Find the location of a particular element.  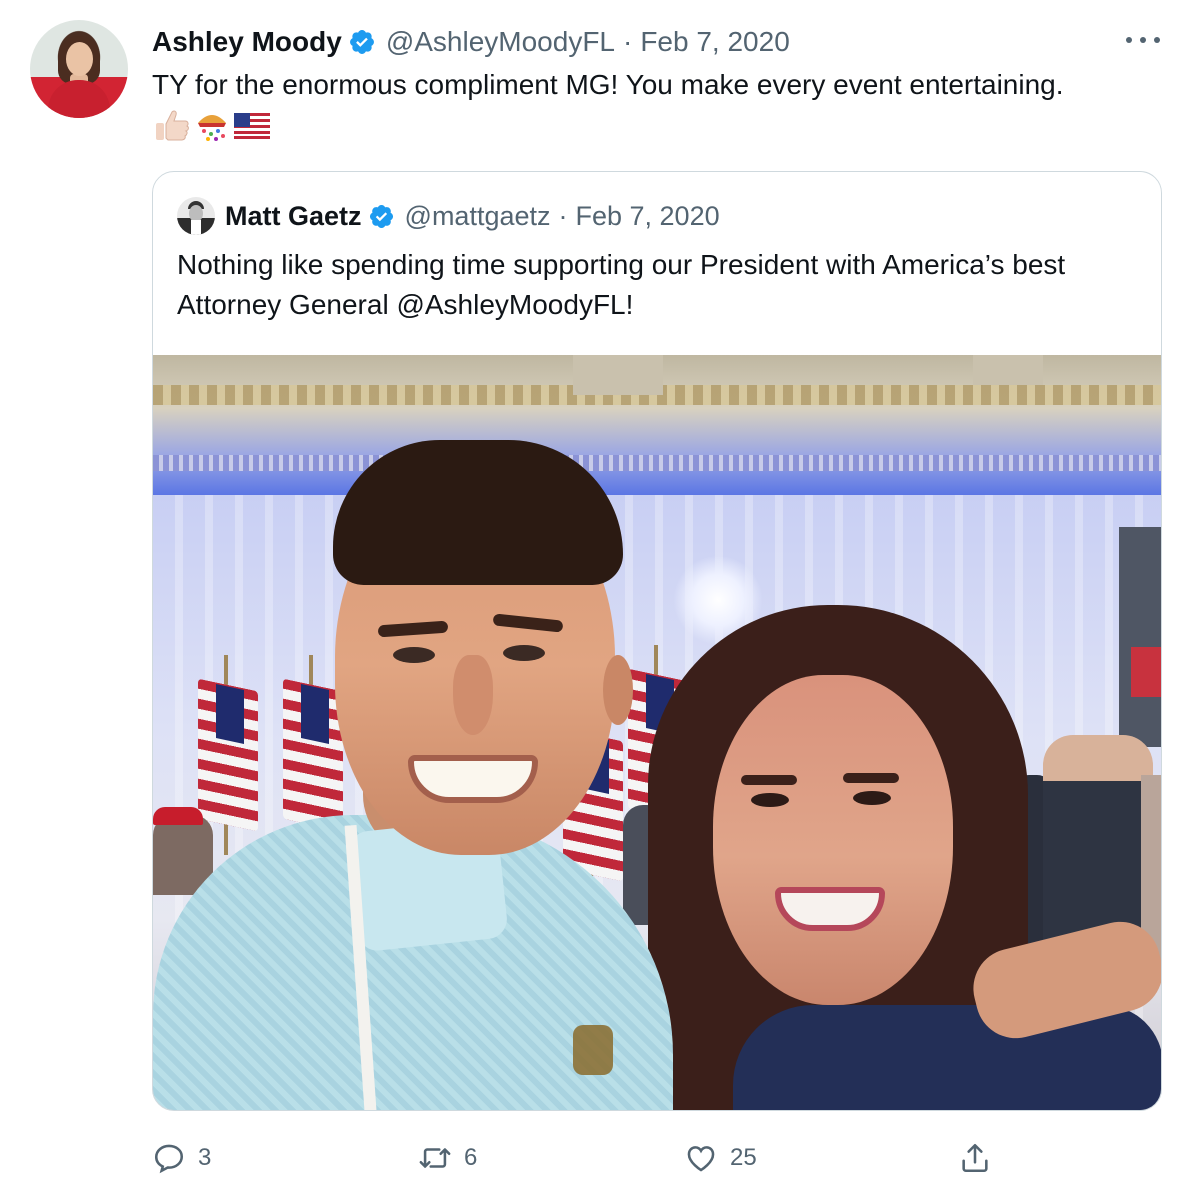

heart-icon is located at coordinates (701, 1159).